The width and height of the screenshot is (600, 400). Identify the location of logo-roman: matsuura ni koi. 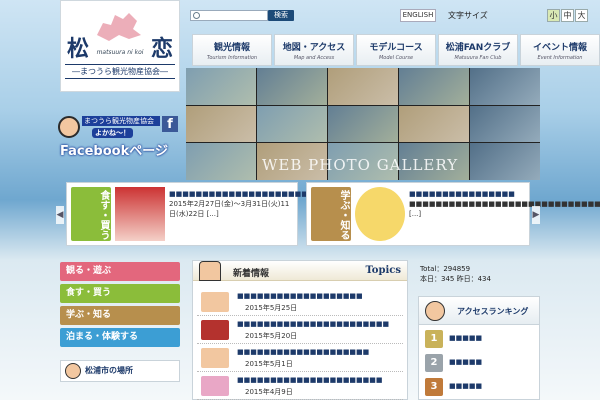
(120, 52).